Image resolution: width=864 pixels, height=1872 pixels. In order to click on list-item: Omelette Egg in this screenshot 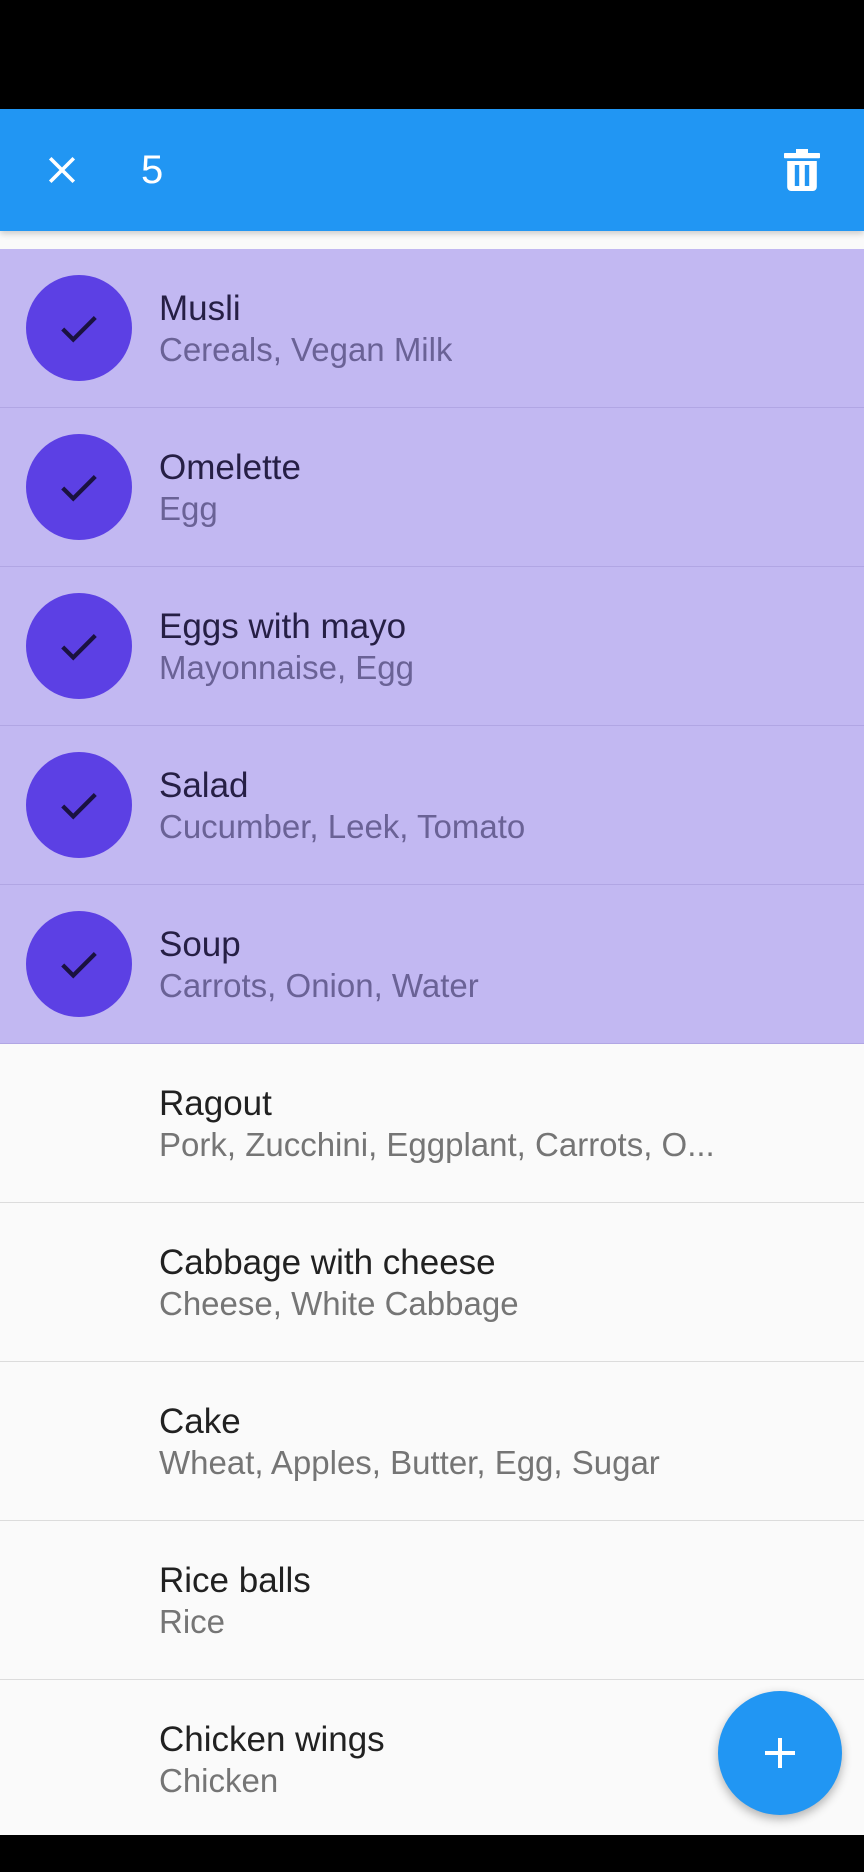, I will do `click(432, 487)`.